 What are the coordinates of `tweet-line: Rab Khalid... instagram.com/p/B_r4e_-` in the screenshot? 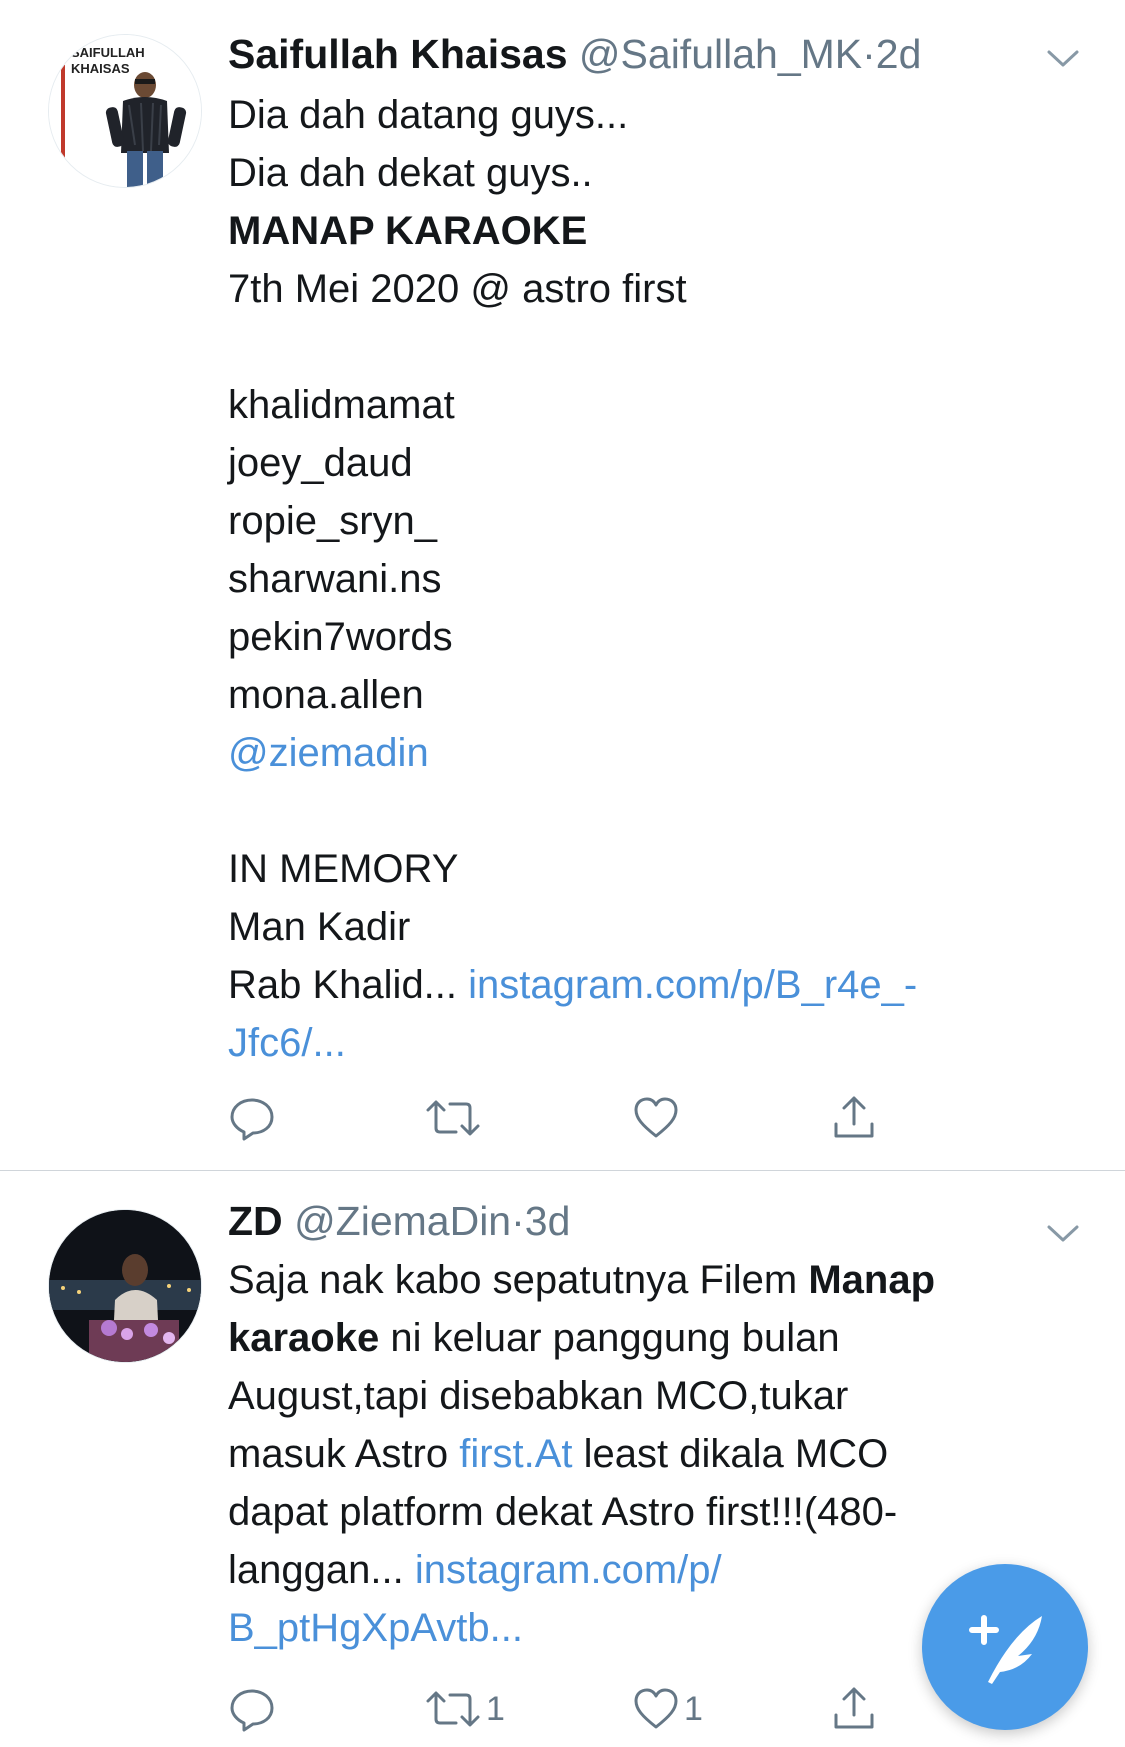 It's located at (648, 985).